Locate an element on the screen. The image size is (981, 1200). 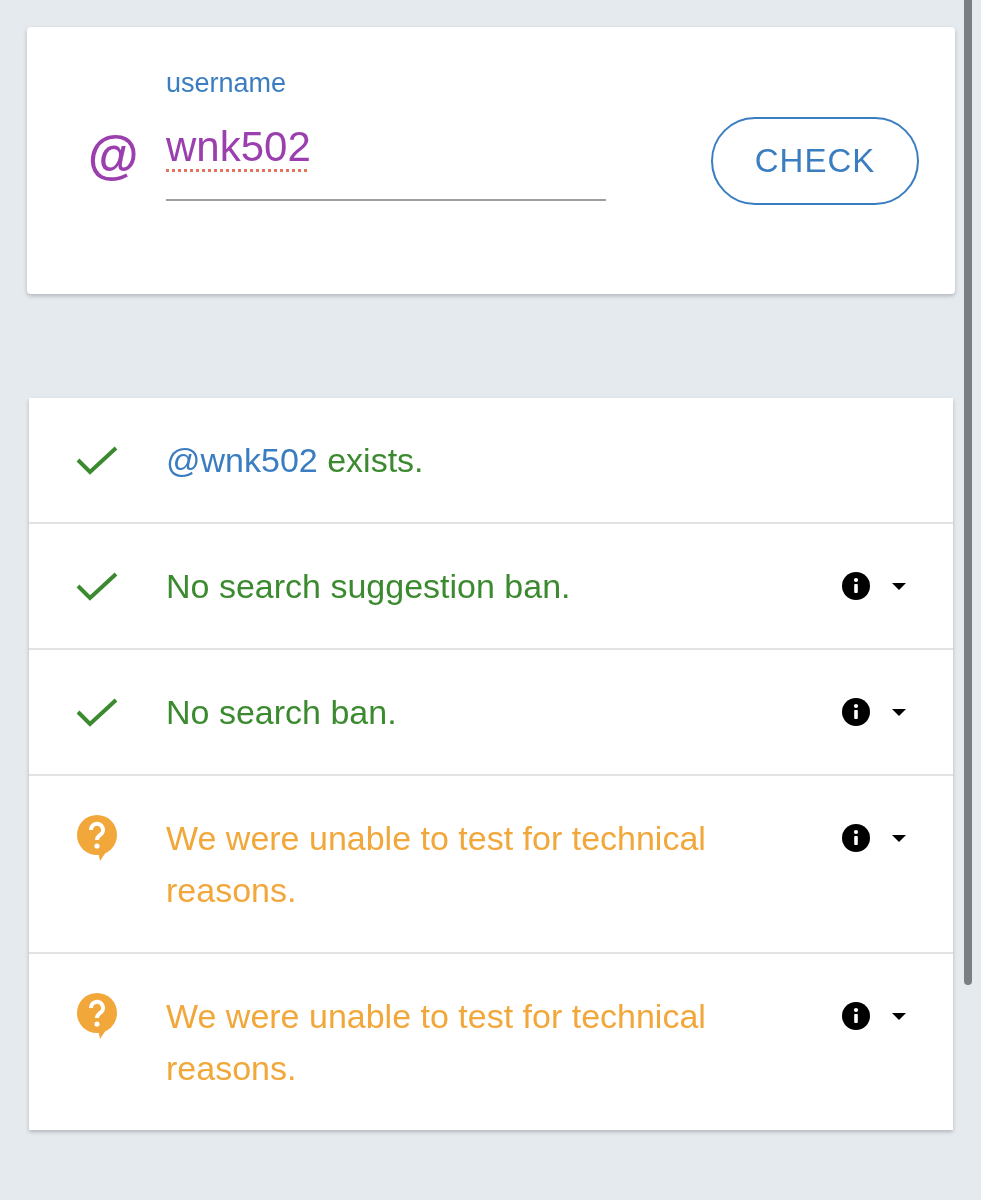
result-text: No search ban. is located at coordinates (281, 712).